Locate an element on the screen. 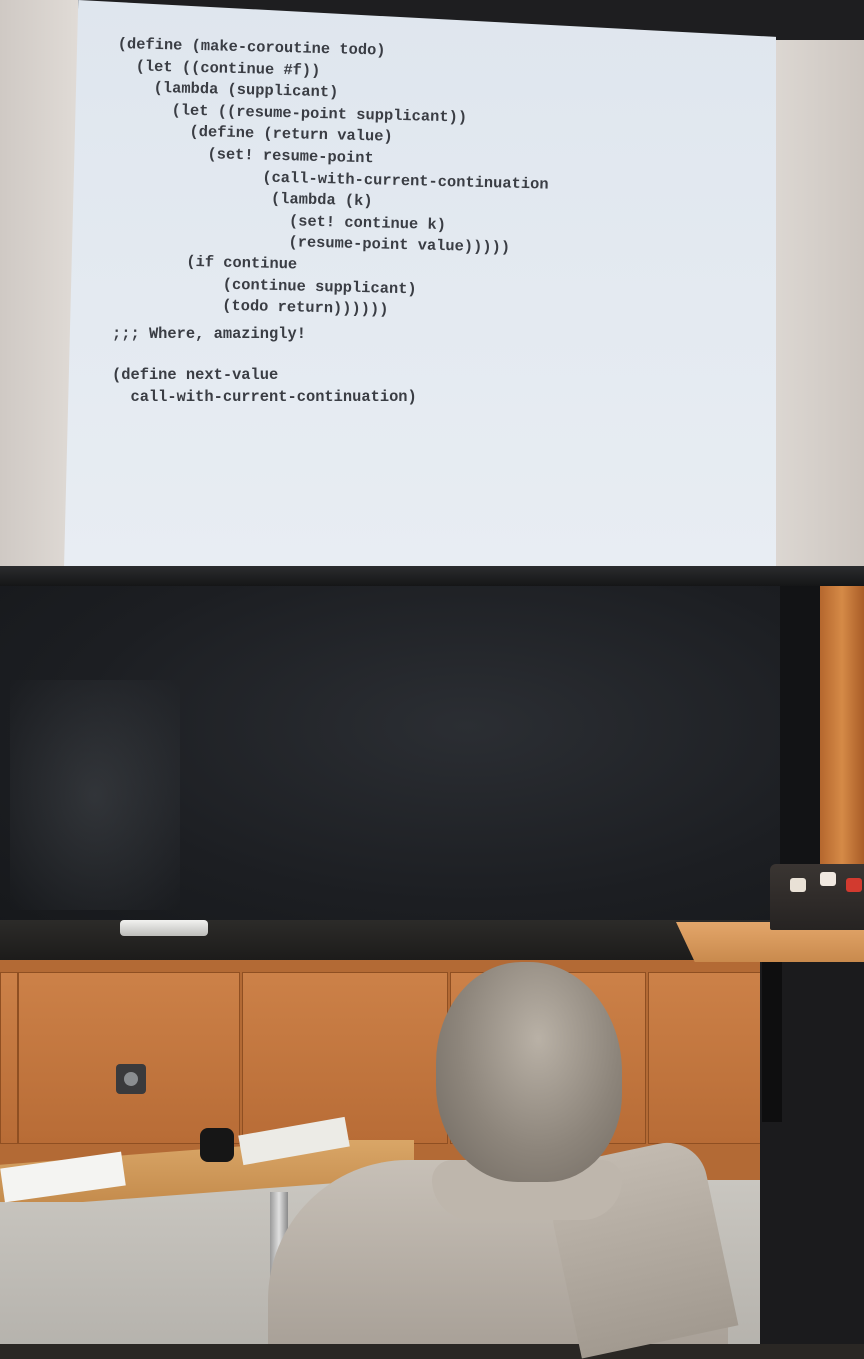  wood-trim is located at coordinates (842, 731).